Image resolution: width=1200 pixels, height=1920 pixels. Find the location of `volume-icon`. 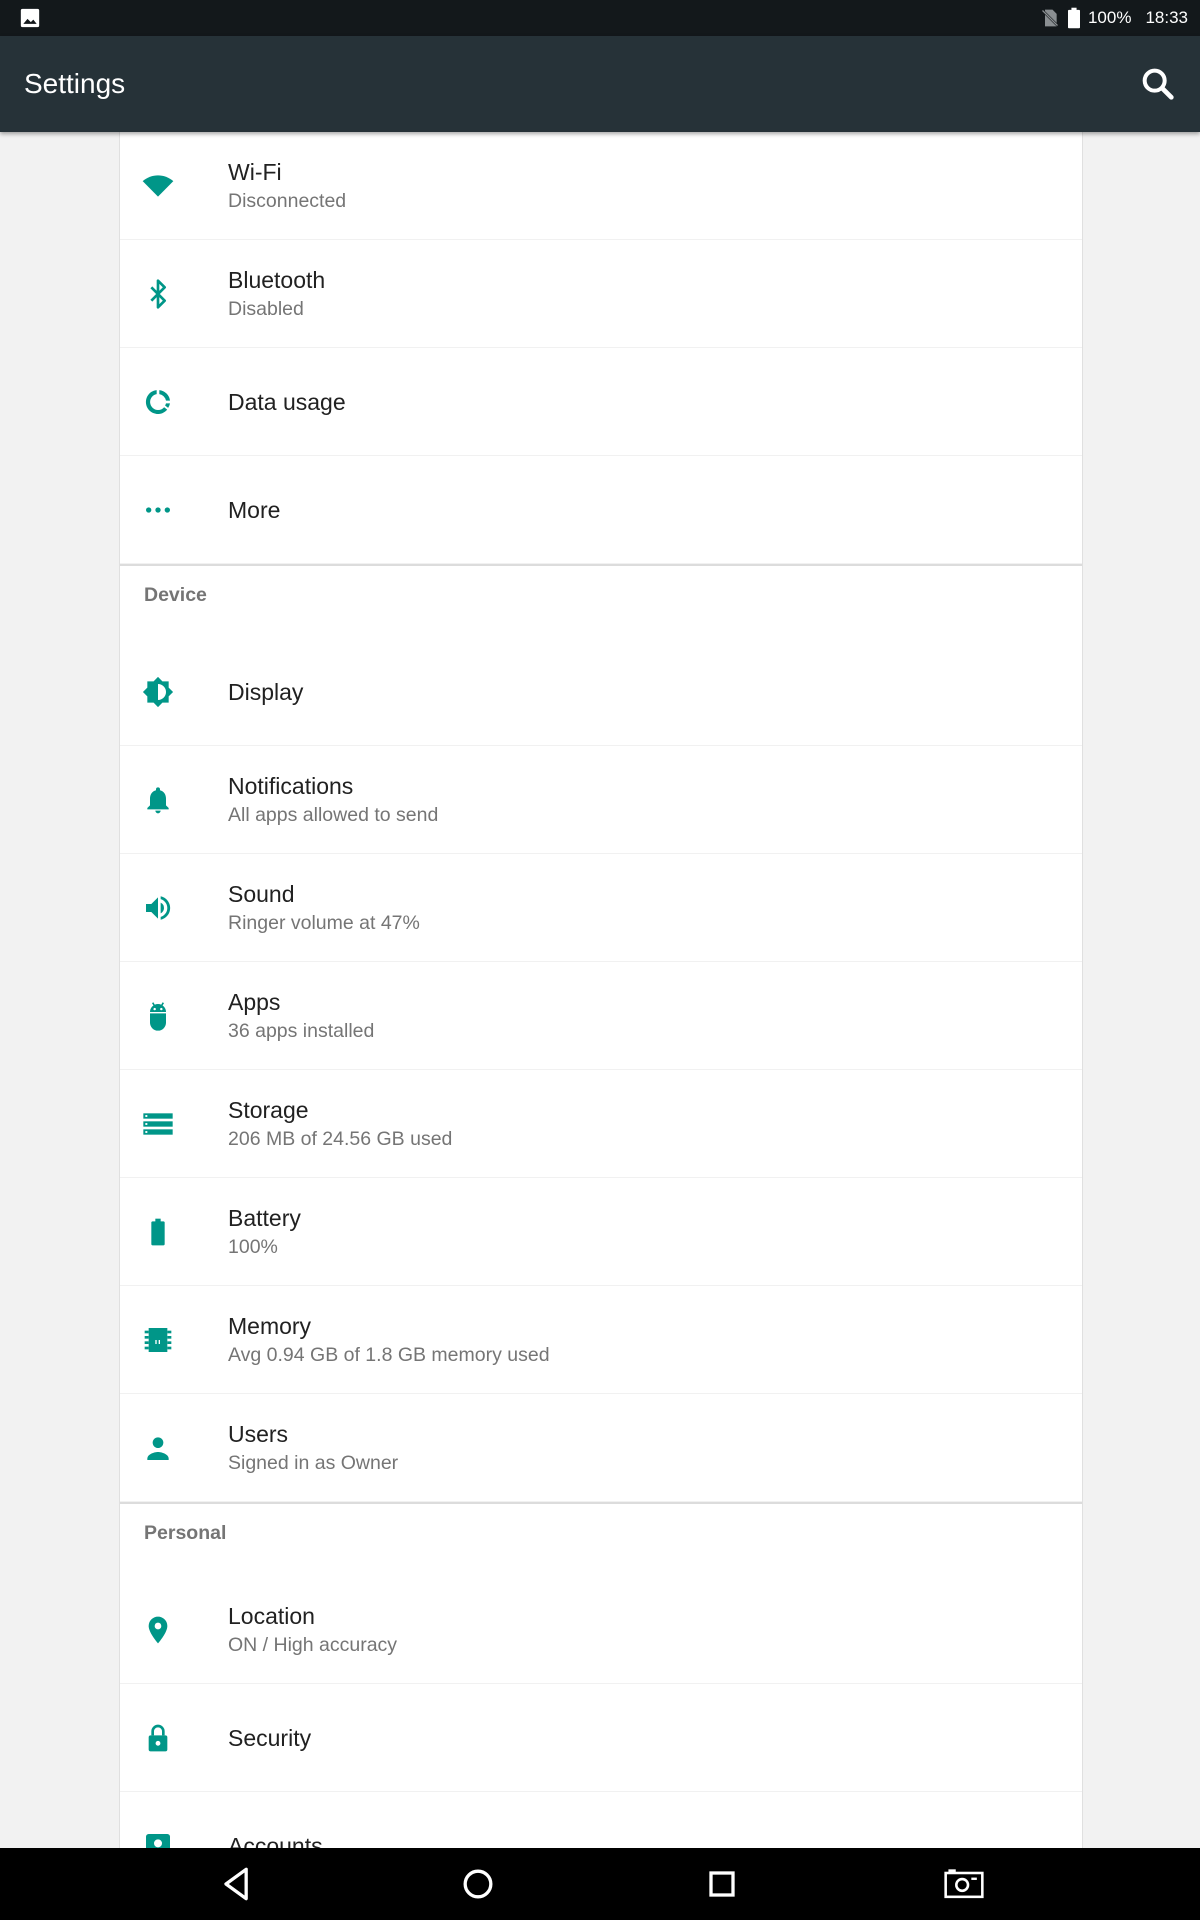

volume-icon is located at coordinates (158, 908).